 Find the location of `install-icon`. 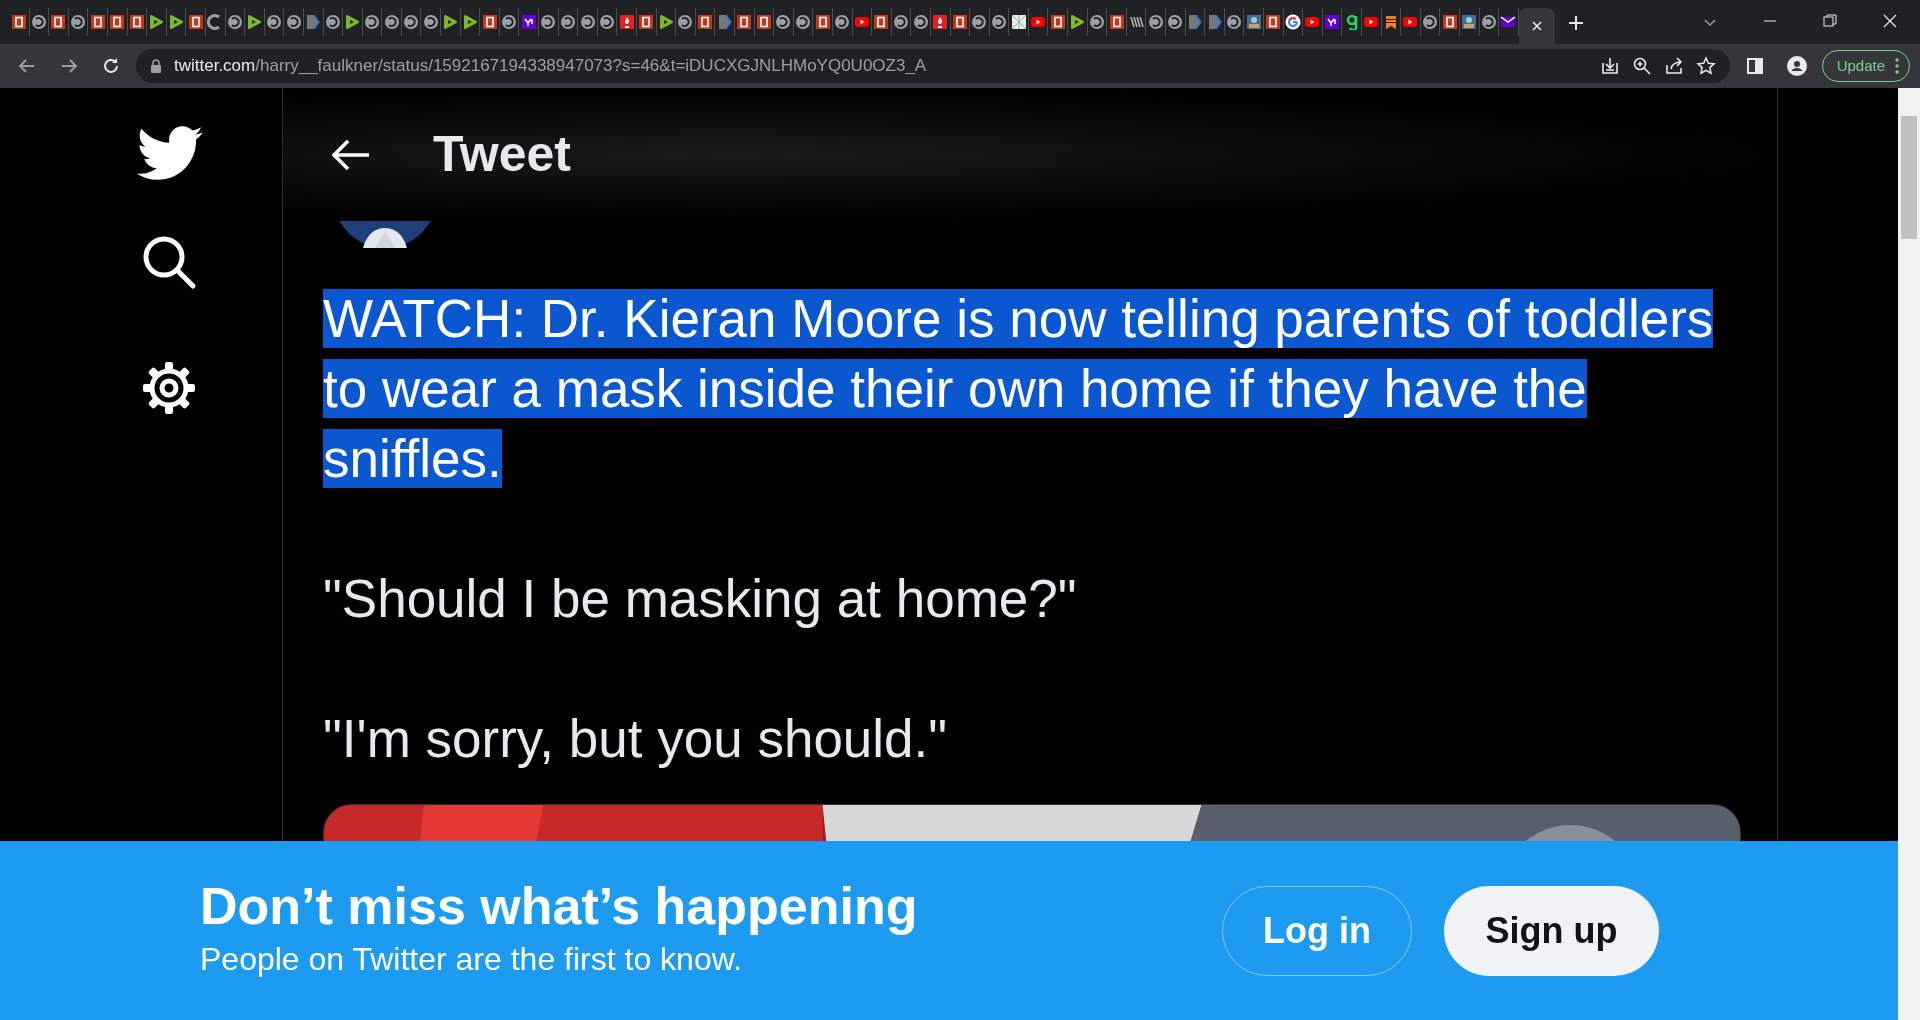

install-icon is located at coordinates (1609, 66).